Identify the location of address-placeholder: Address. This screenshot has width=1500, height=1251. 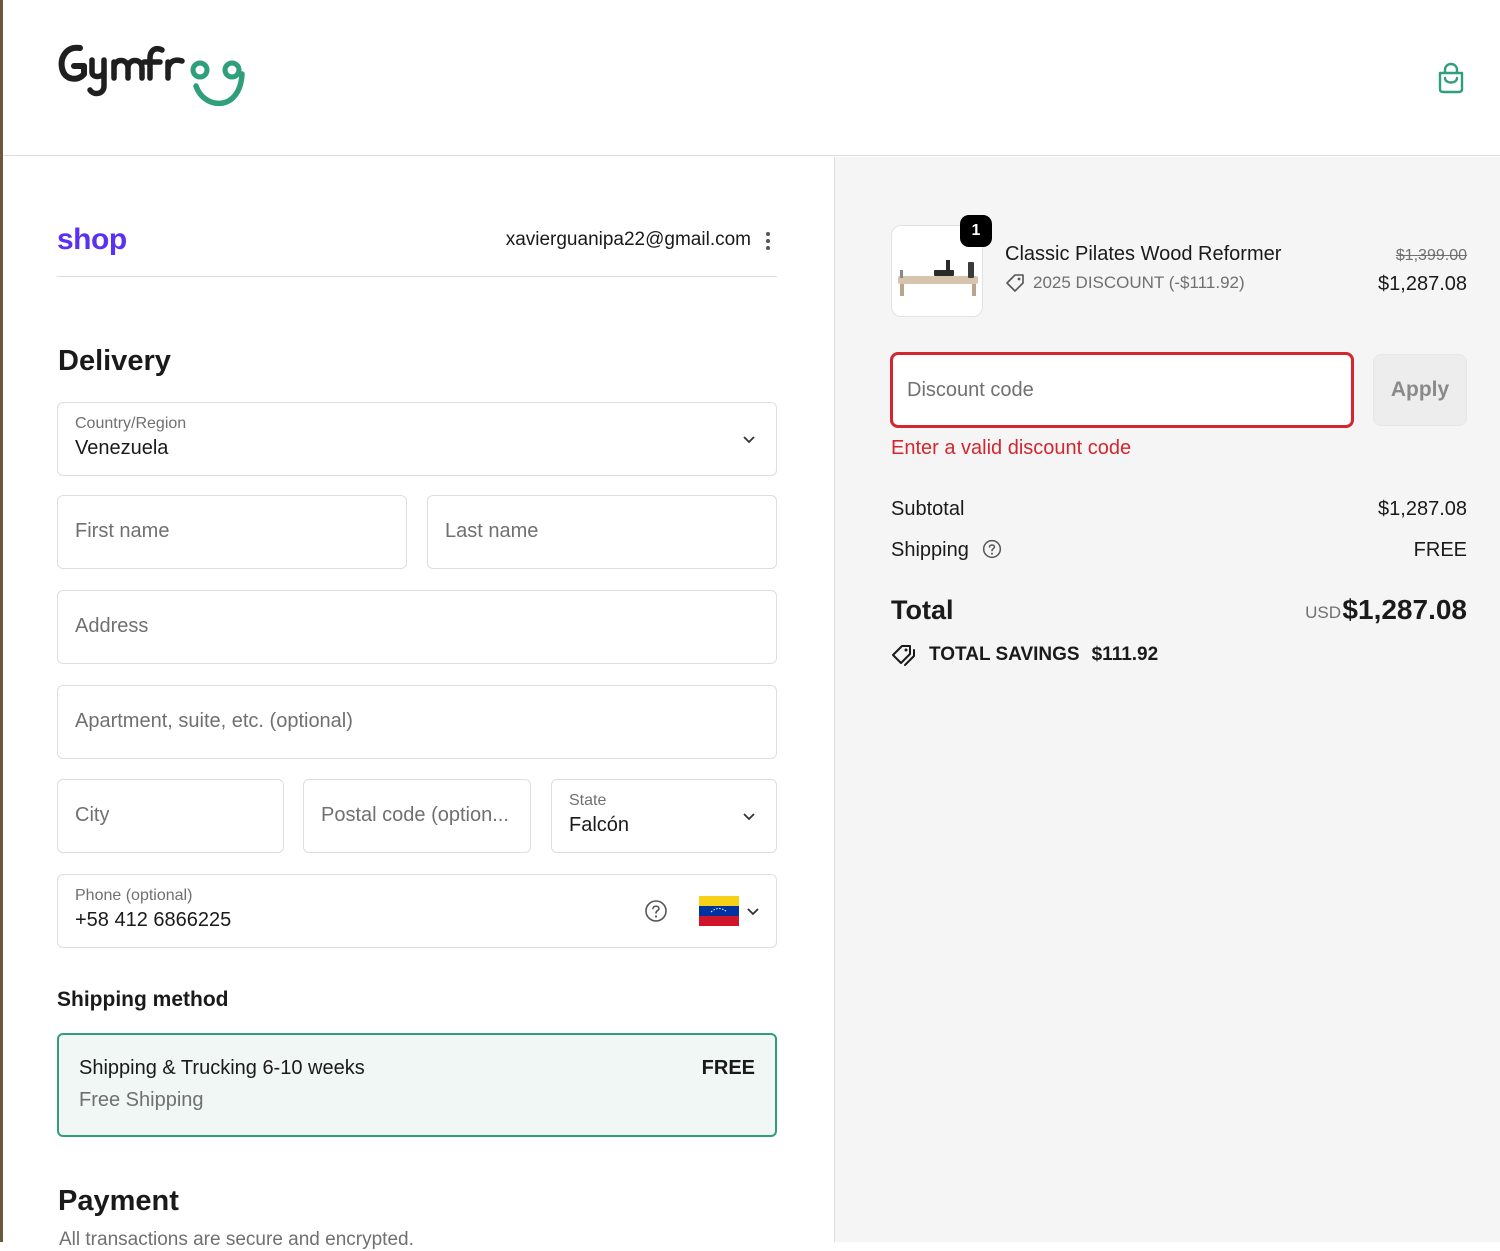
(112, 626).